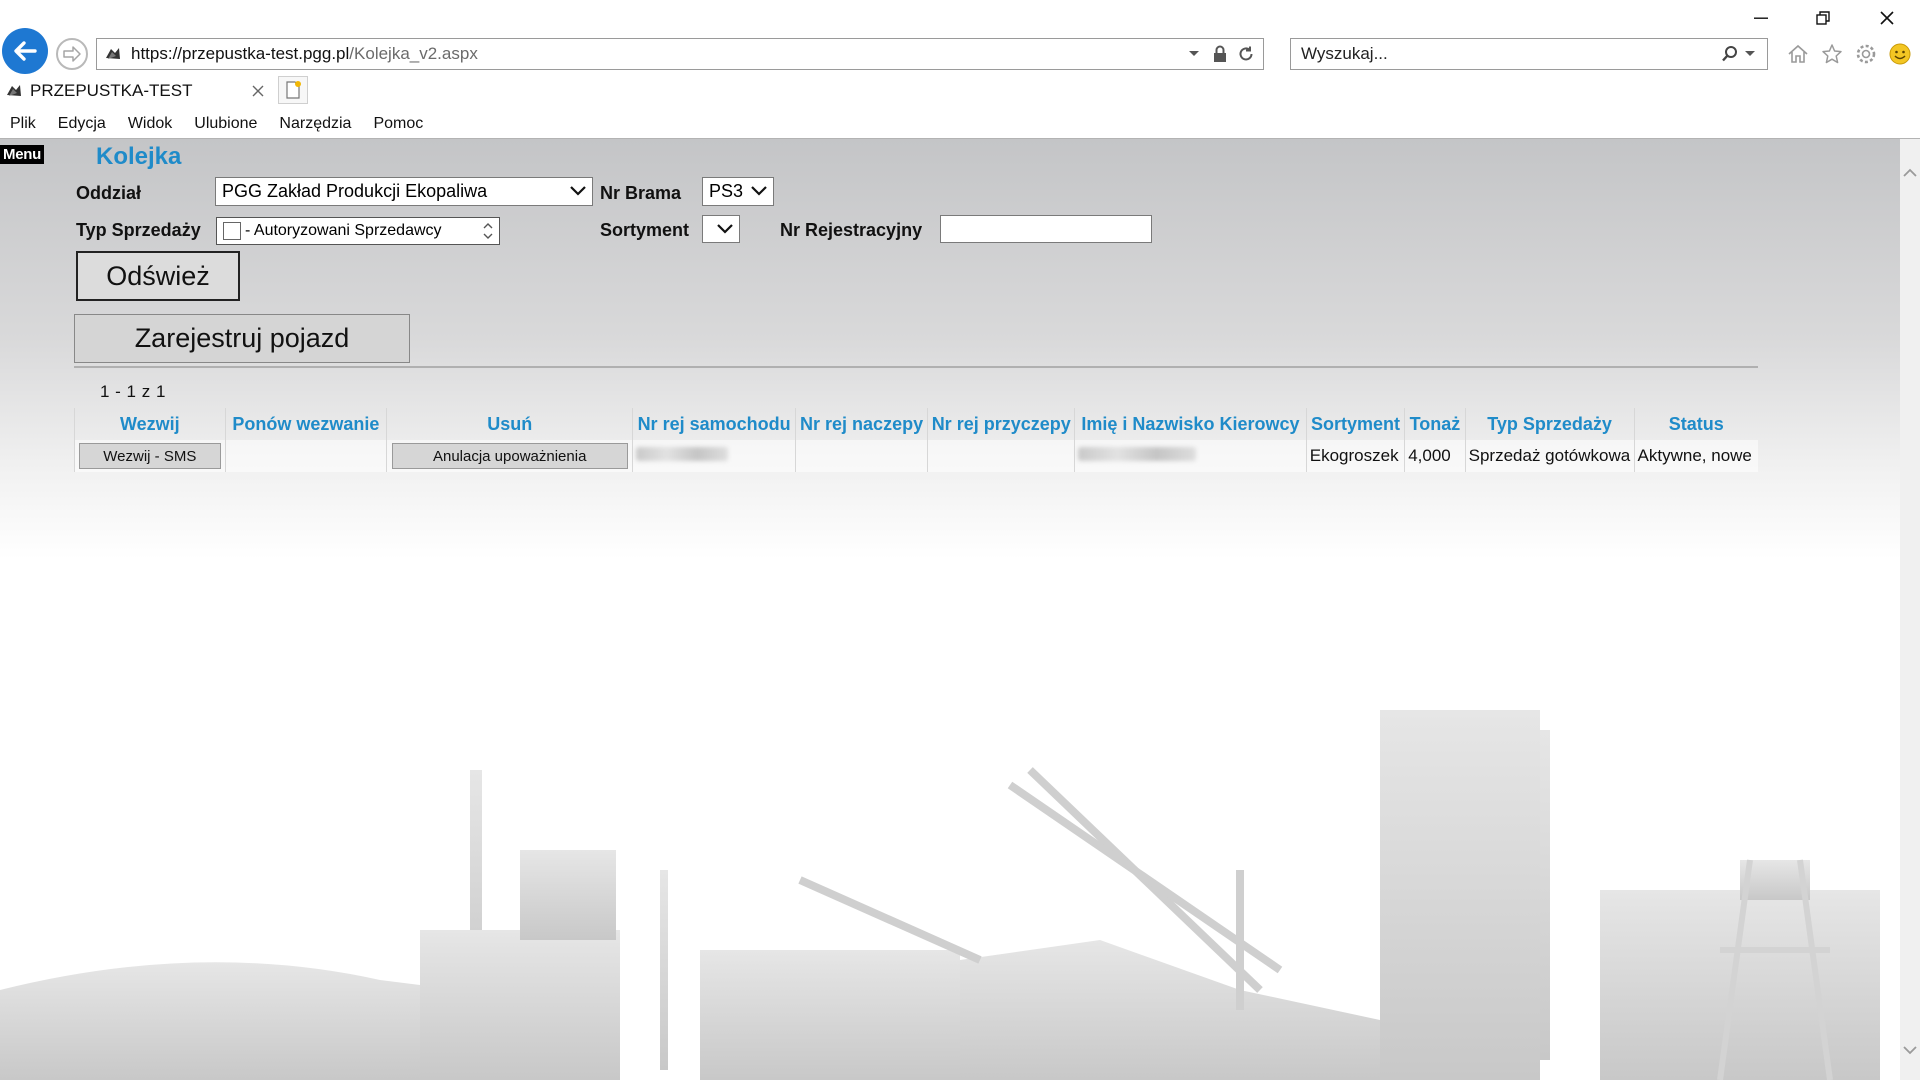 This screenshot has height=1080, width=1920. What do you see at coordinates (488, 231) in the screenshot?
I see `spinner-arrows-icon` at bounding box center [488, 231].